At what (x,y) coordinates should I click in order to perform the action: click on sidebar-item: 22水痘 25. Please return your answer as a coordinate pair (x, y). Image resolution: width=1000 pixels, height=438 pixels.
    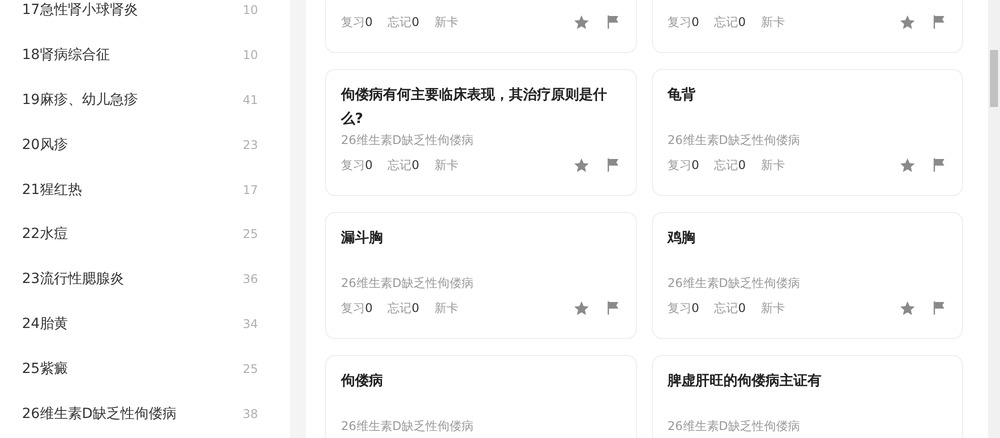
    Looking at the image, I should click on (140, 234).